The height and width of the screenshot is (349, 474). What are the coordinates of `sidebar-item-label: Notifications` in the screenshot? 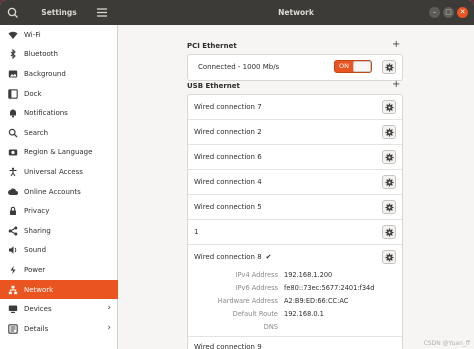 It's located at (46, 113).